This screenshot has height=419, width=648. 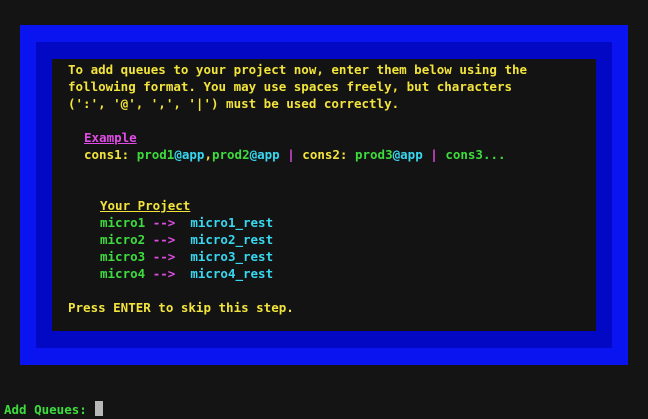 I want to click on example-prod1: prod1, so click(x=155, y=154).